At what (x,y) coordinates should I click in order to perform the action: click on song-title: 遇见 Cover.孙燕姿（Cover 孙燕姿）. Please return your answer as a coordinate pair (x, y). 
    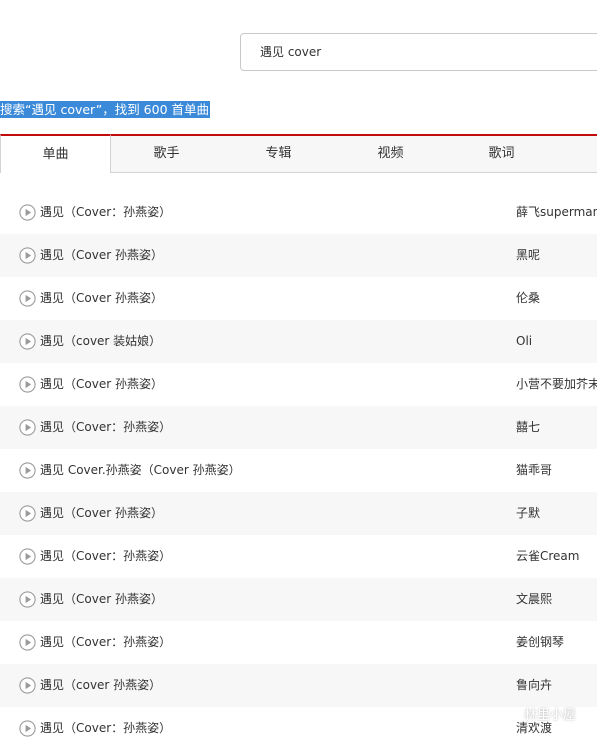
    Looking at the image, I should click on (140, 470).